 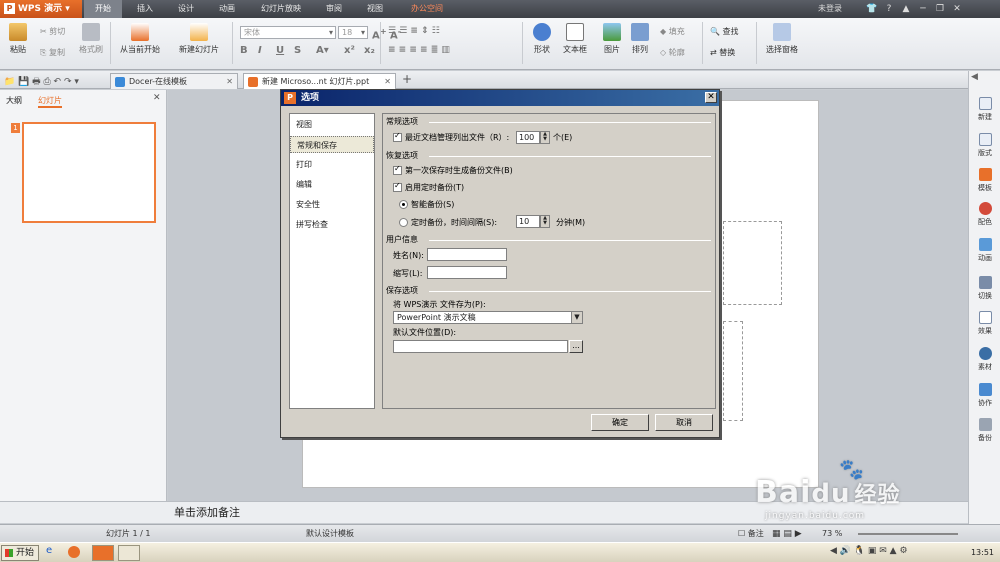 What do you see at coordinates (984, 180) in the screenshot?
I see `pane-template: 模板` at bounding box center [984, 180].